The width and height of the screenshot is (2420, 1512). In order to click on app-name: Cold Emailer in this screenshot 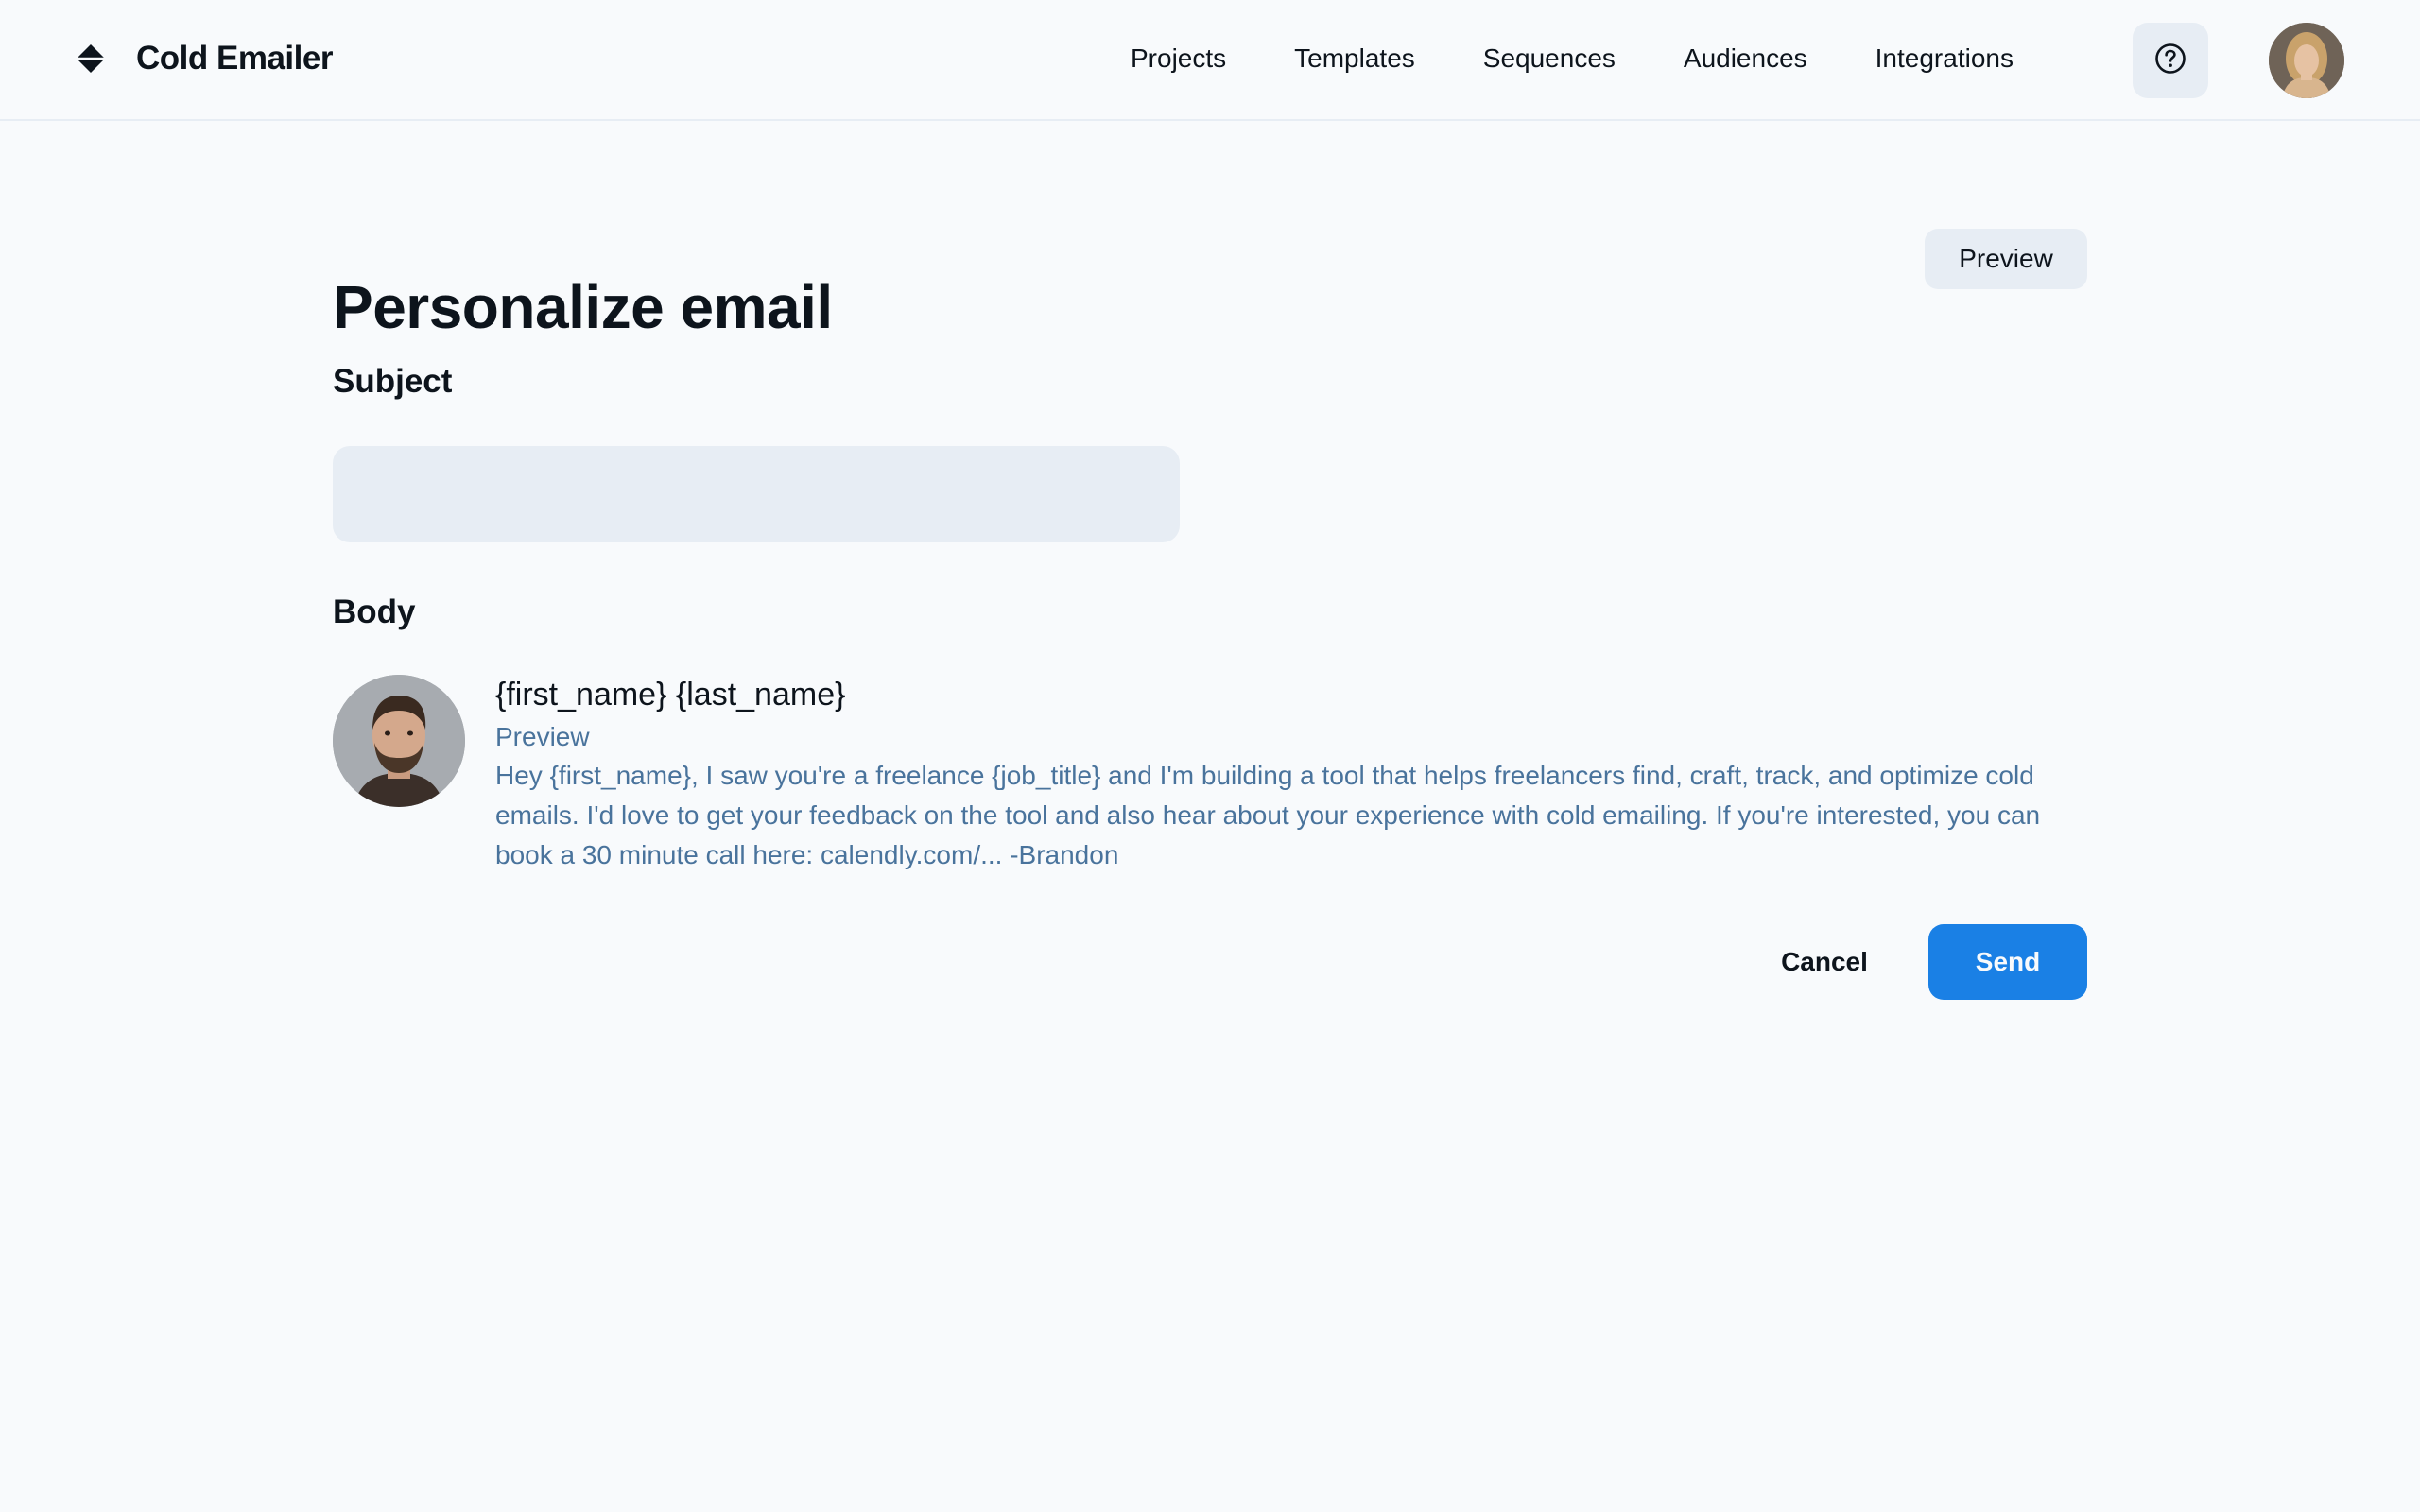, I will do `click(234, 58)`.